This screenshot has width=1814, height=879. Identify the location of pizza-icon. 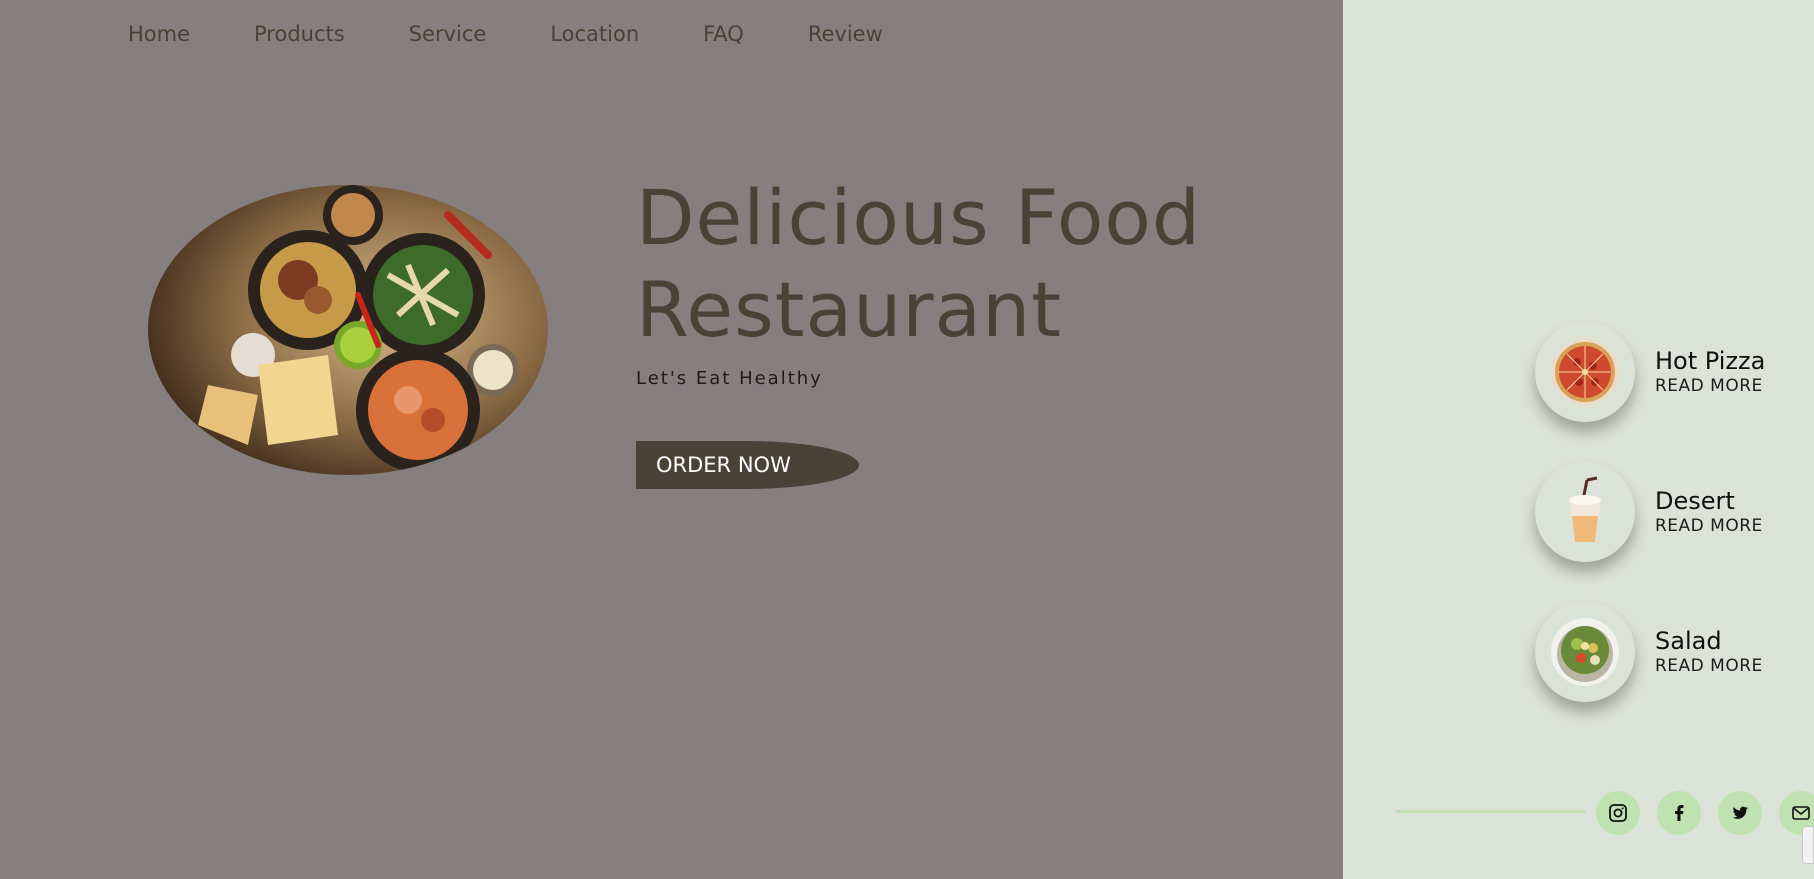
(1585, 372).